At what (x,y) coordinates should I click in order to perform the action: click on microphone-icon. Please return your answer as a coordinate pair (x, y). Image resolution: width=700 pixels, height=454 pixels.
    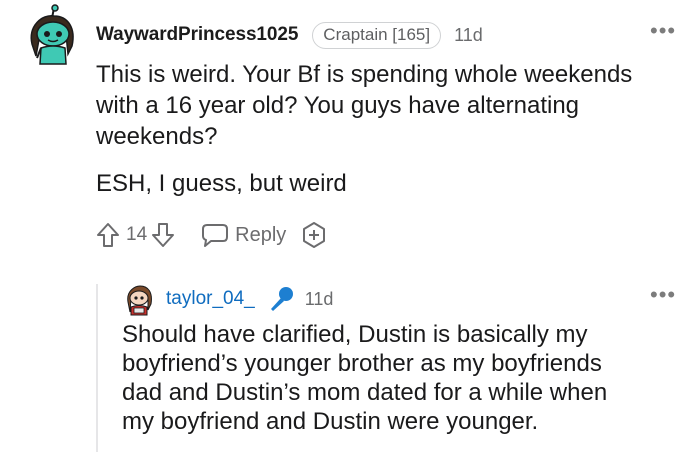
    Looking at the image, I should click on (281, 299).